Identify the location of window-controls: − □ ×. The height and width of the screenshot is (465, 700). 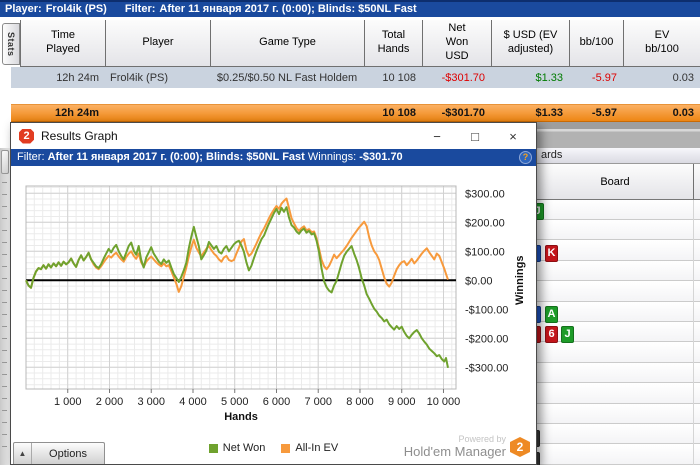
(475, 136).